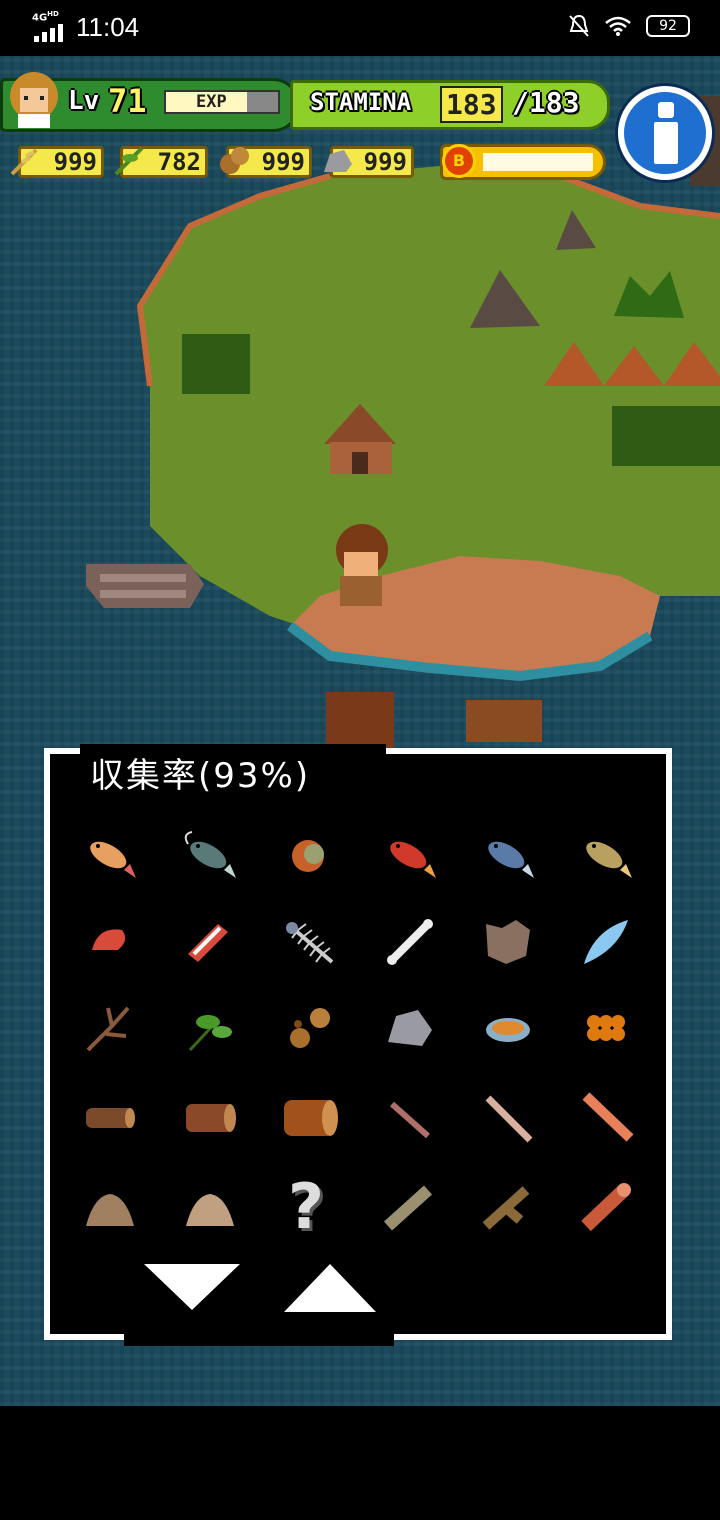  Describe the element at coordinates (84, 101) in the screenshot. I see `level-label: Lv` at that location.